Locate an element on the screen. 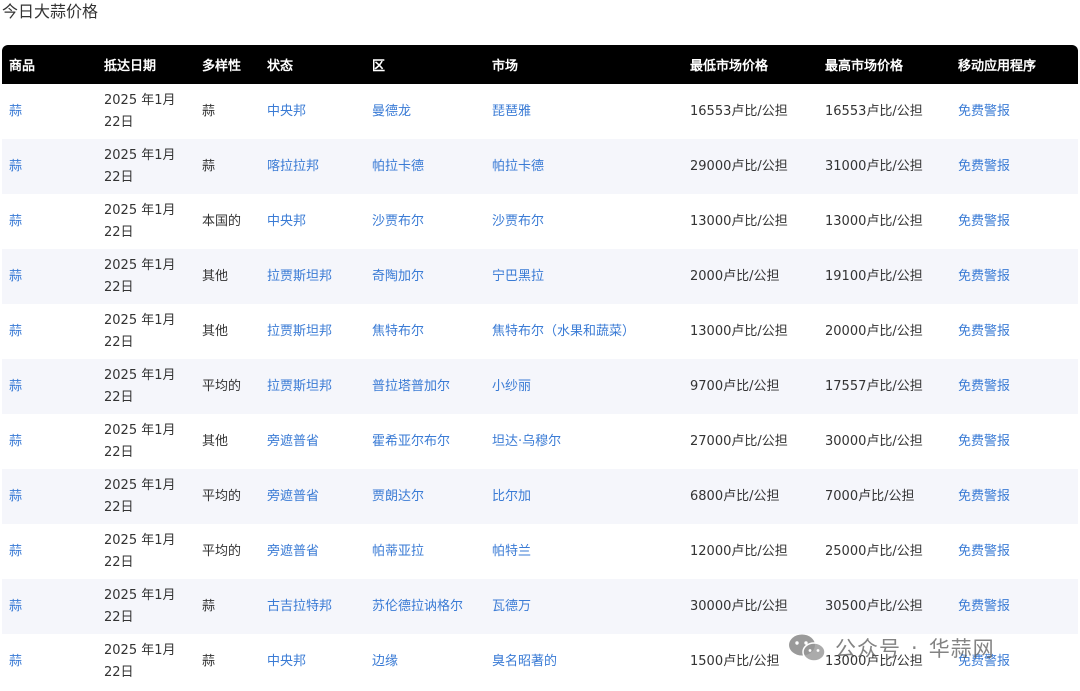 This screenshot has height=691, width=1080. max-price-cell: 30500卢比/公担 is located at coordinates (874, 606).